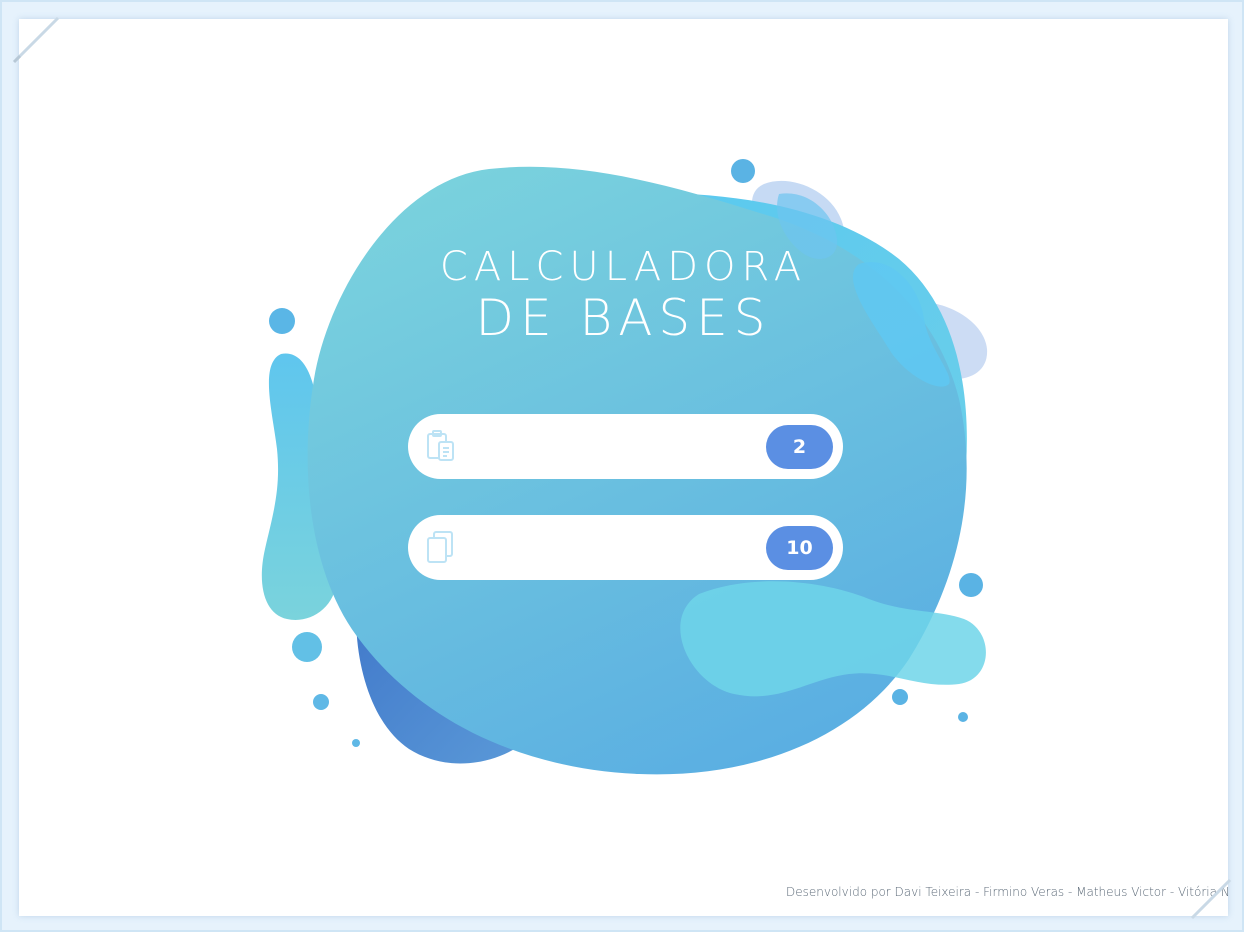 Image resolution: width=1244 pixels, height=932 pixels. What do you see at coordinates (614, 548) in the screenshot?
I see `base-10-input` at bounding box center [614, 548].